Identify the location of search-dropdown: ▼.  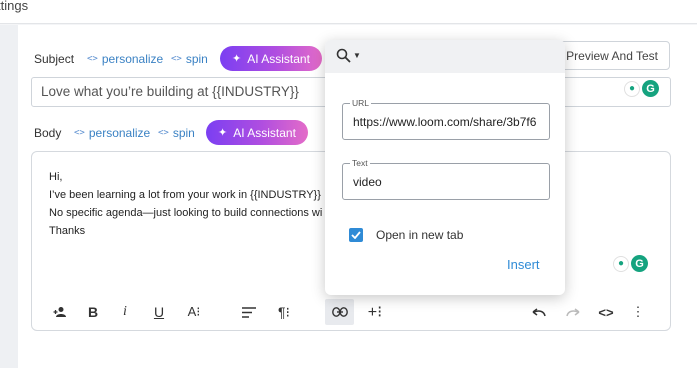
(348, 55).